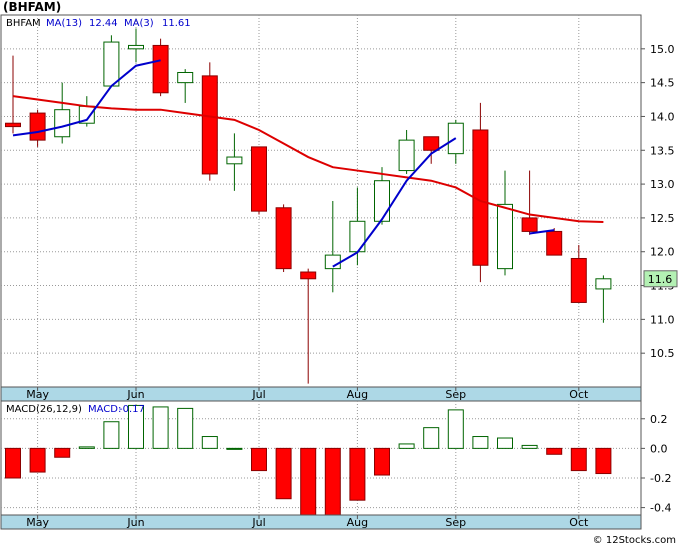  Describe the element at coordinates (455, 394) in the screenshot. I see `price-x-tick-label: Sep` at that location.